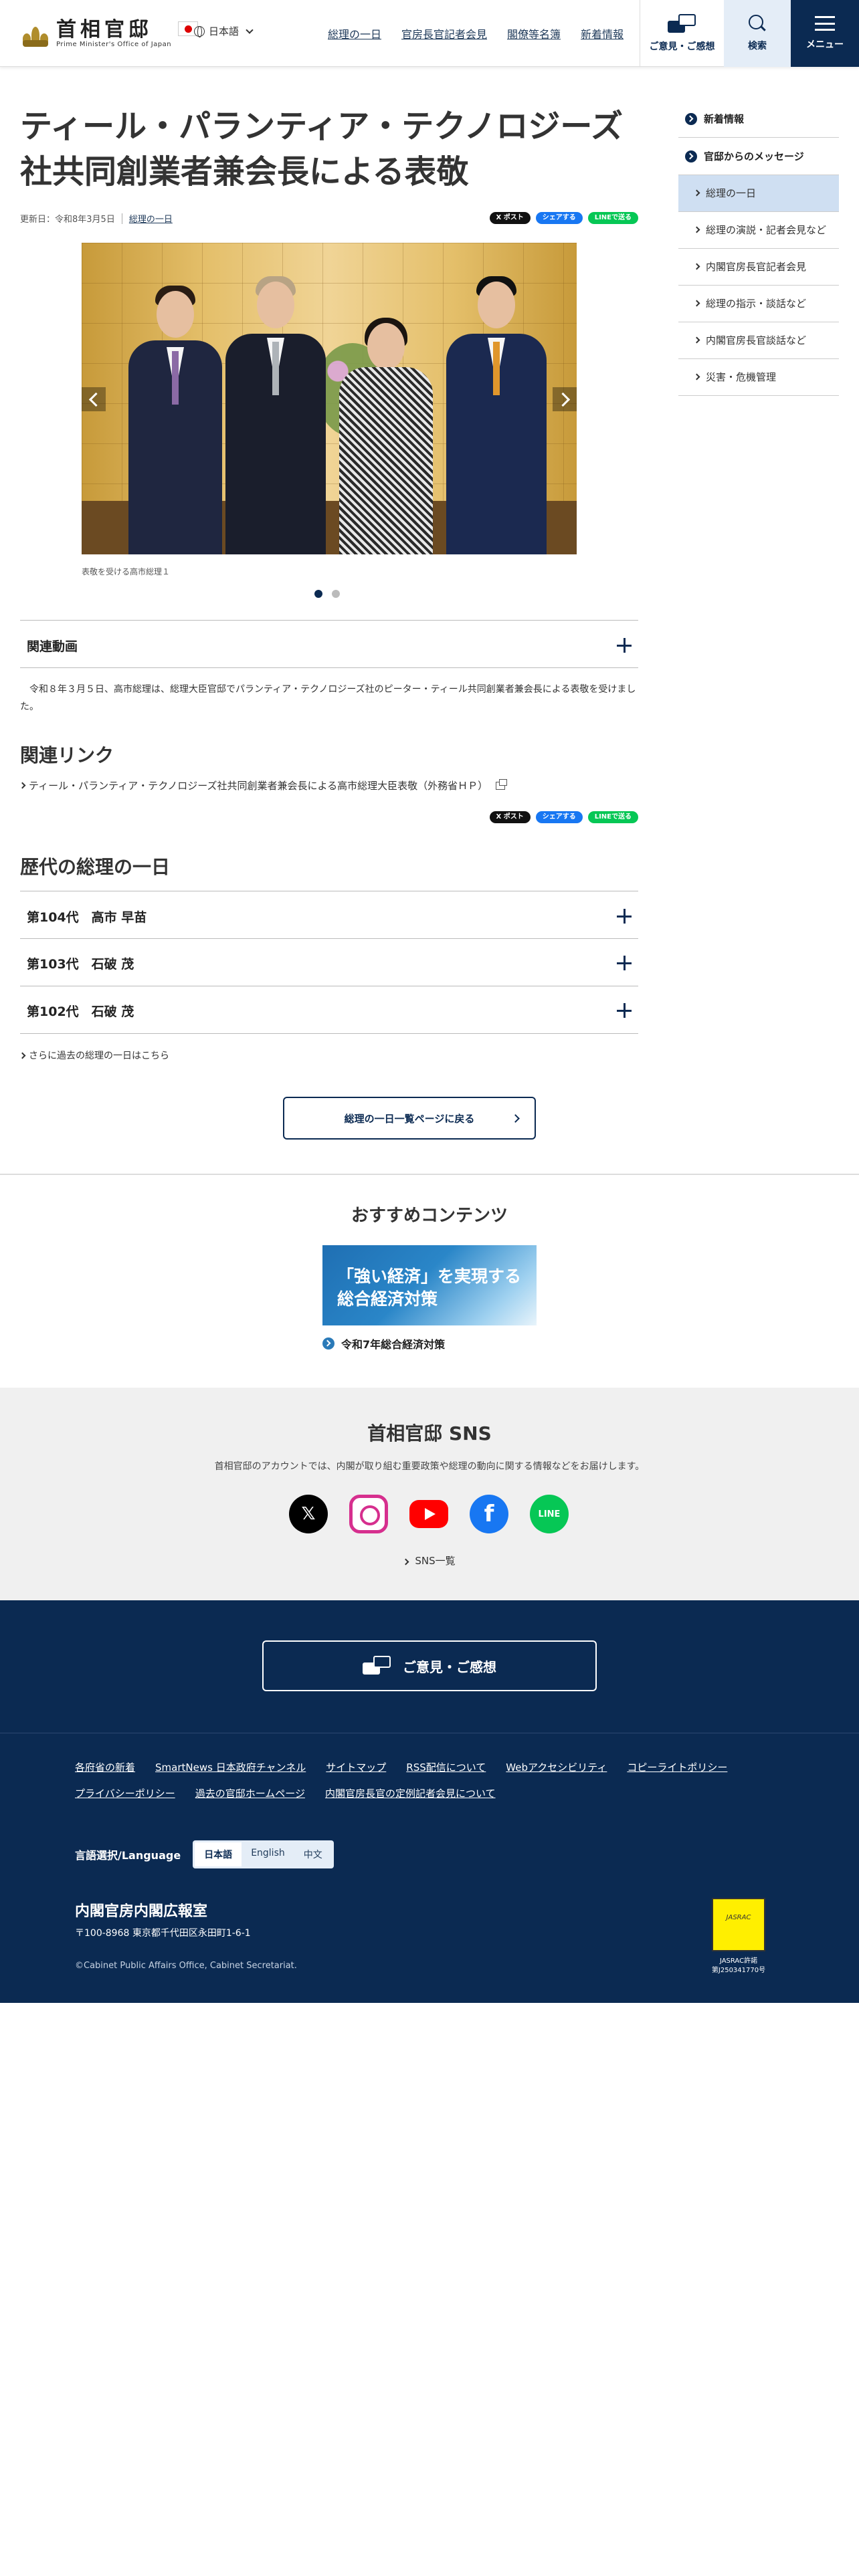 Image resolution: width=859 pixels, height=2576 pixels. What do you see at coordinates (411, 1793) in the screenshot?
I see `footer-link: 内閣官房長官の定例記者会見について` at bounding box center [411, 1793].